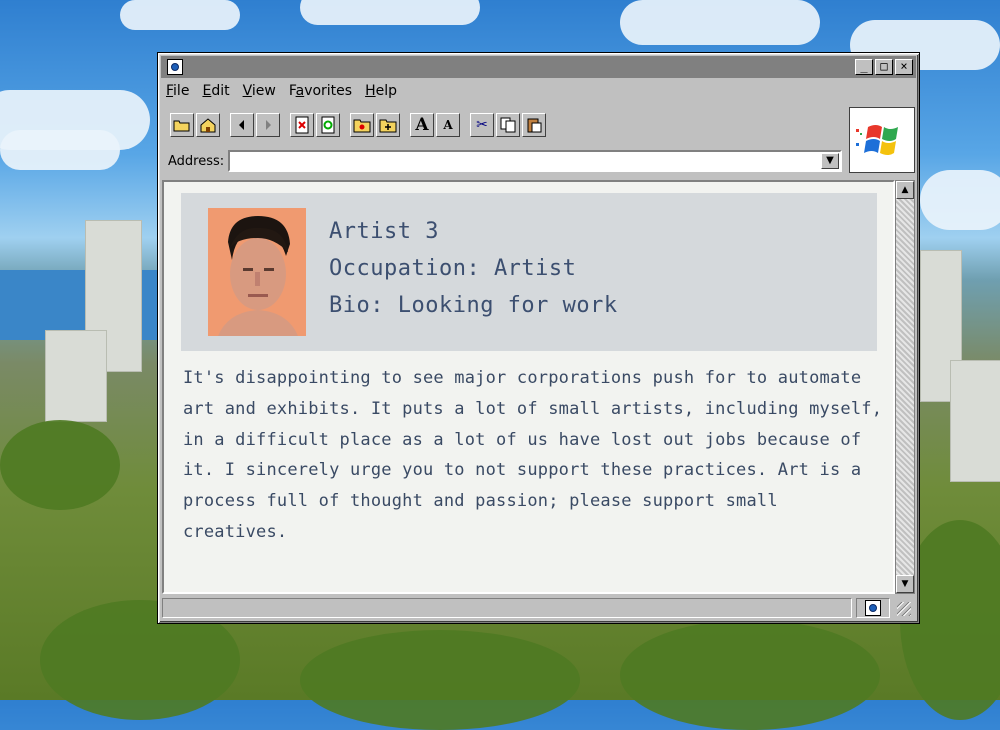 This screenshot has width=1000, height=730. Describe the element at coordinates (328, 125) in the screenshot. I see `refresh-icon` at that location.